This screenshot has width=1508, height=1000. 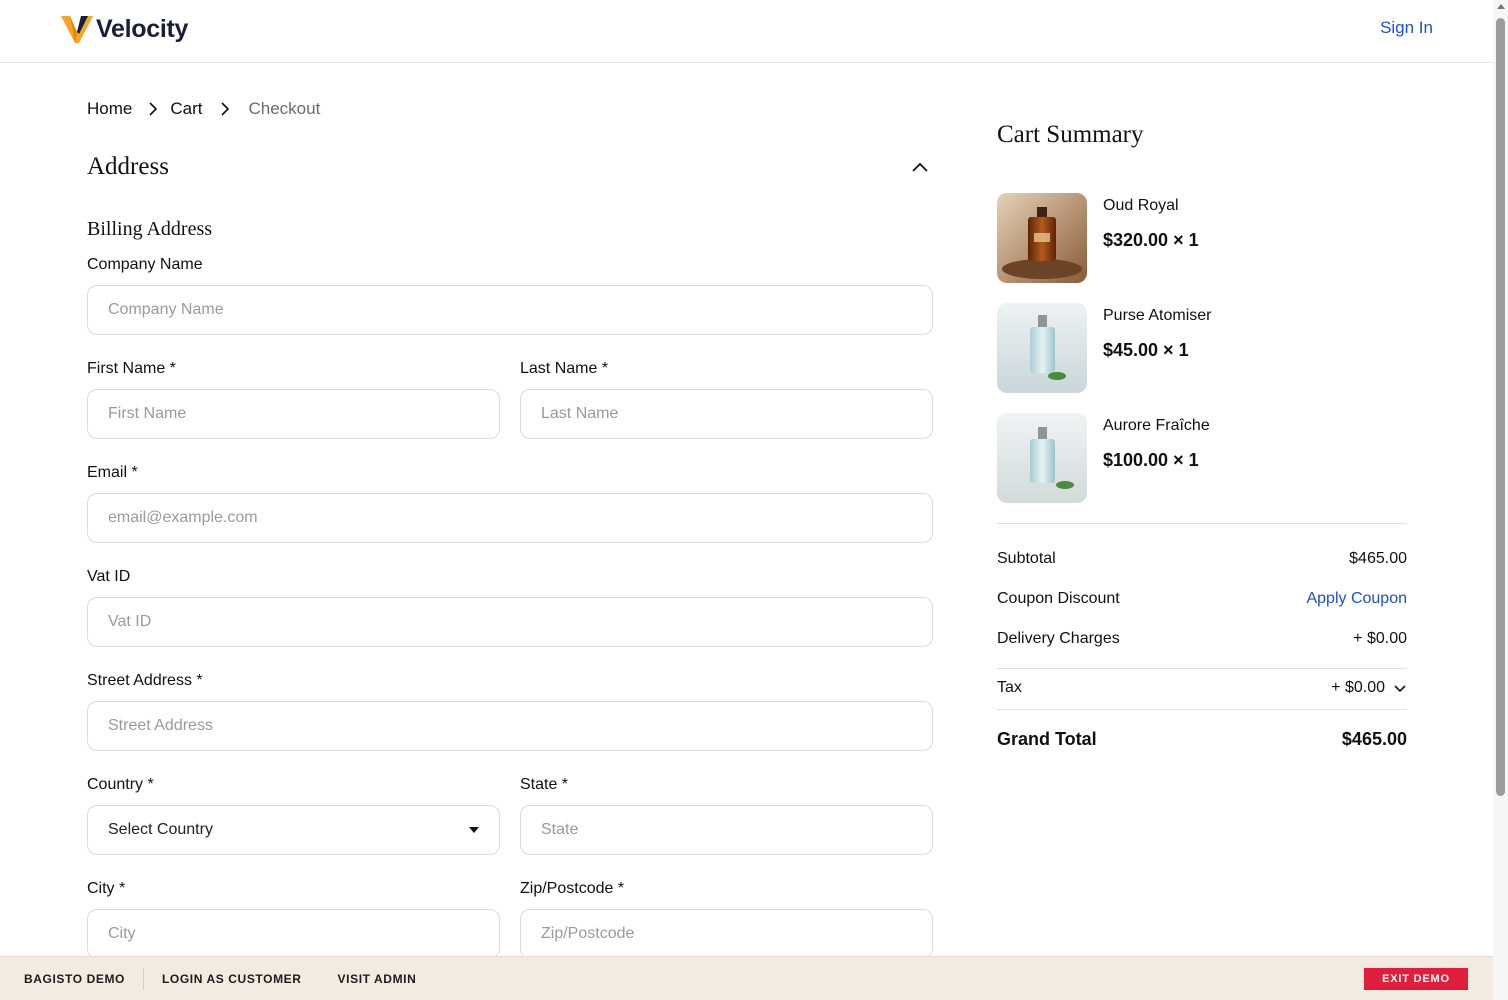 What do you see at coordinates (510, 622) in the screenshot?
I see `vat-id-input` at bounding box center [510, 622].